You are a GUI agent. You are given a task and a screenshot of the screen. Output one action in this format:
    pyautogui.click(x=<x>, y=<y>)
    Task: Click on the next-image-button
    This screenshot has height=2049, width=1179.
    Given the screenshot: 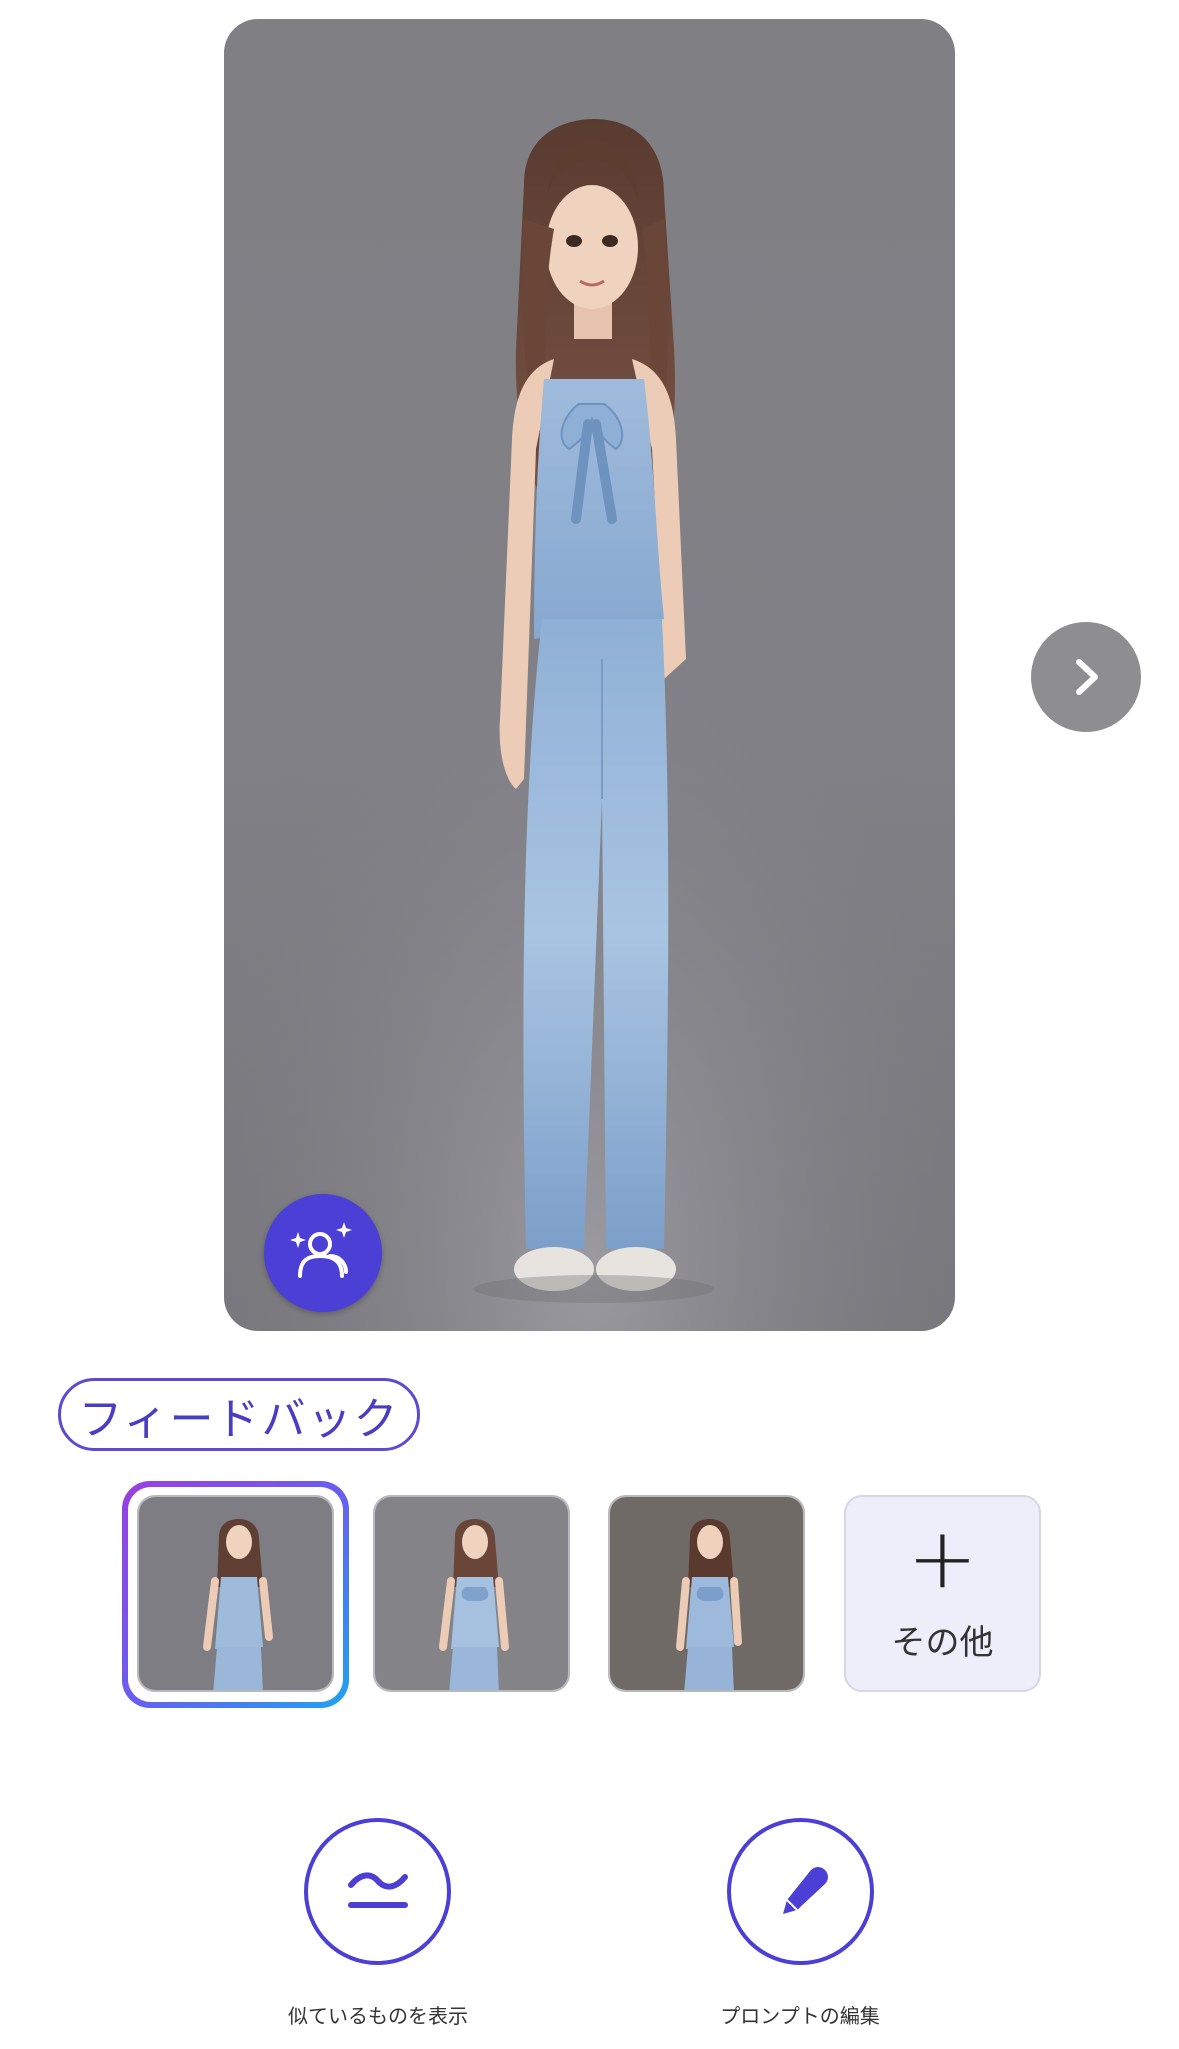 What is the action you would take?
    pyautogui.click(x=1086, y=677)
    